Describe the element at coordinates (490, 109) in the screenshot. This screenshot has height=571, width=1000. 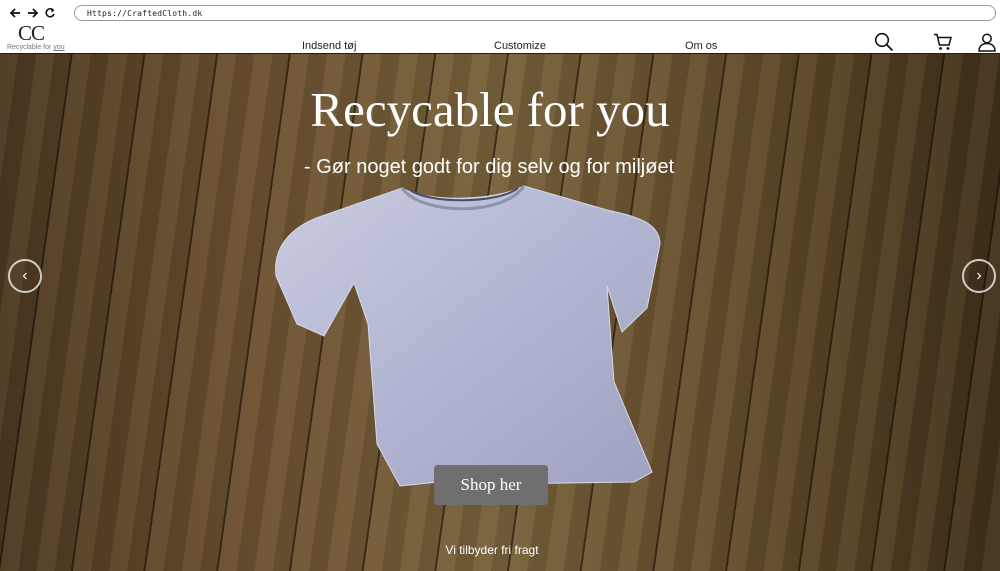
I see `hero-title: Recycable for you` at that location.